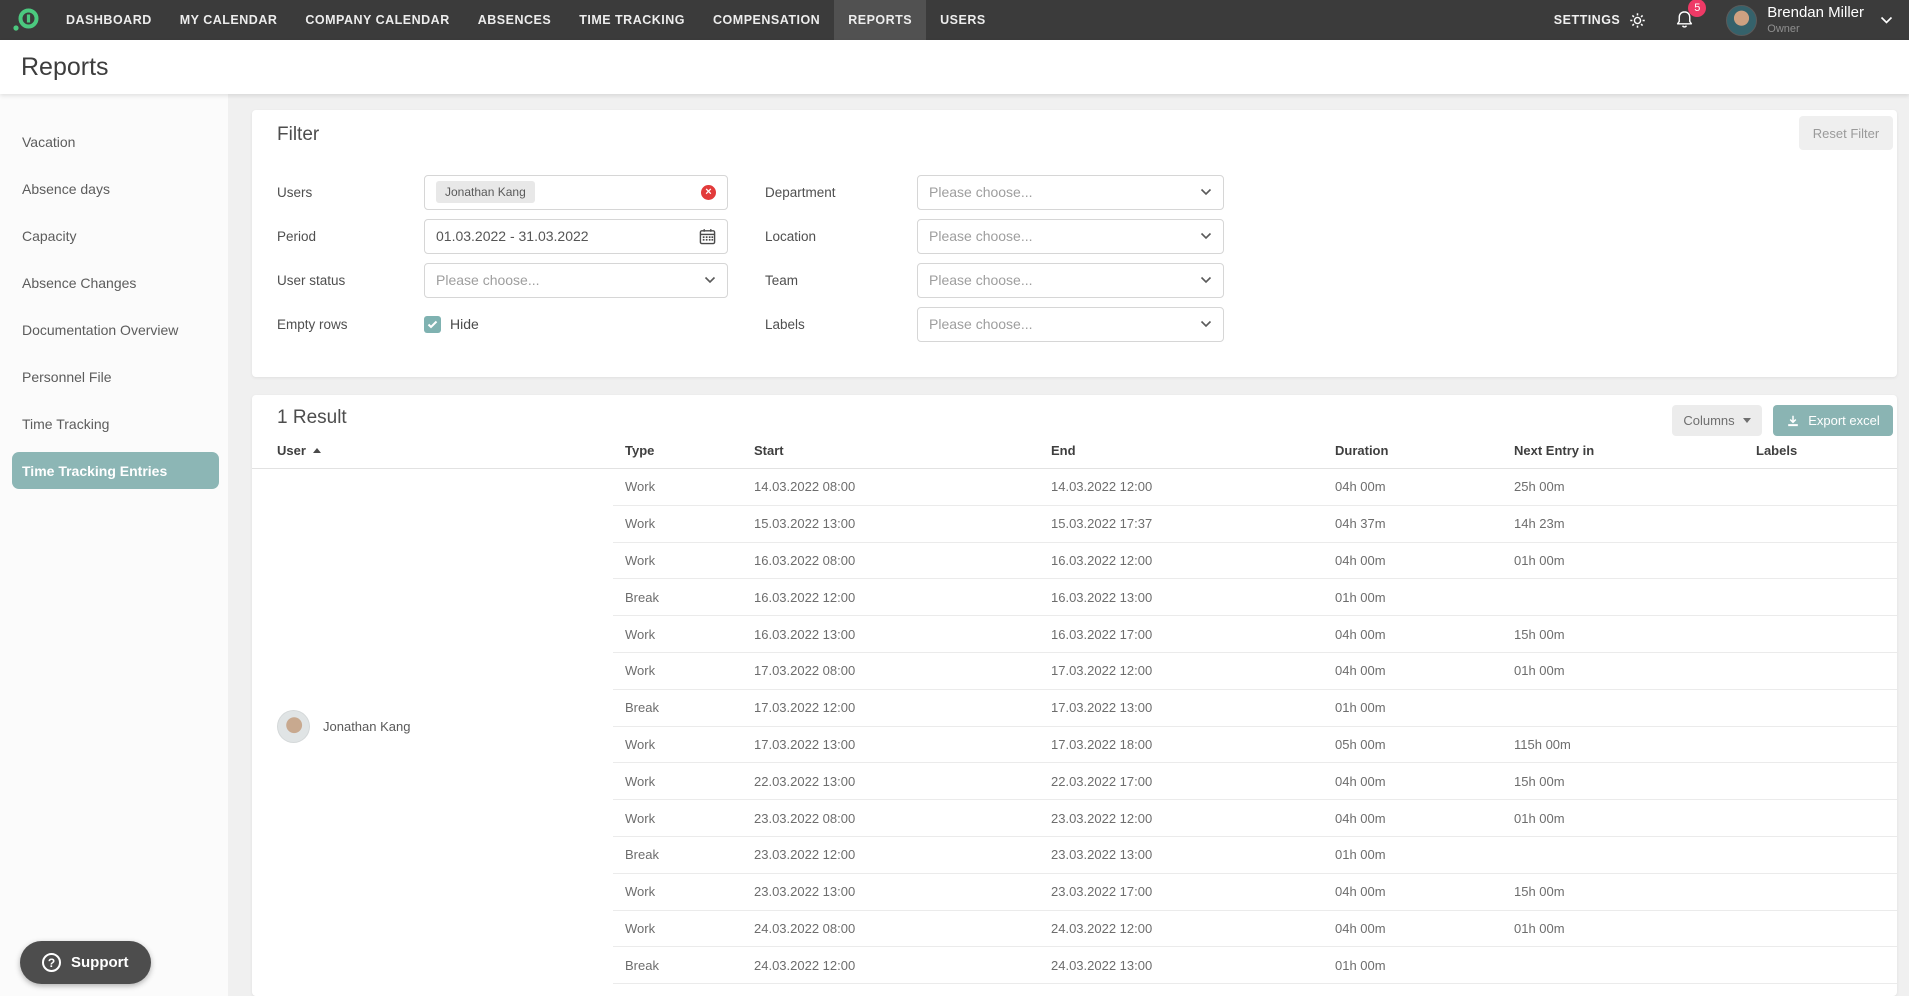 The width and height of the screenshot is (1909, 996). What do you see at coordinates (85, 962) in the screenshot?
I see `support-button: ? Support` at bounding box center [85, 962].